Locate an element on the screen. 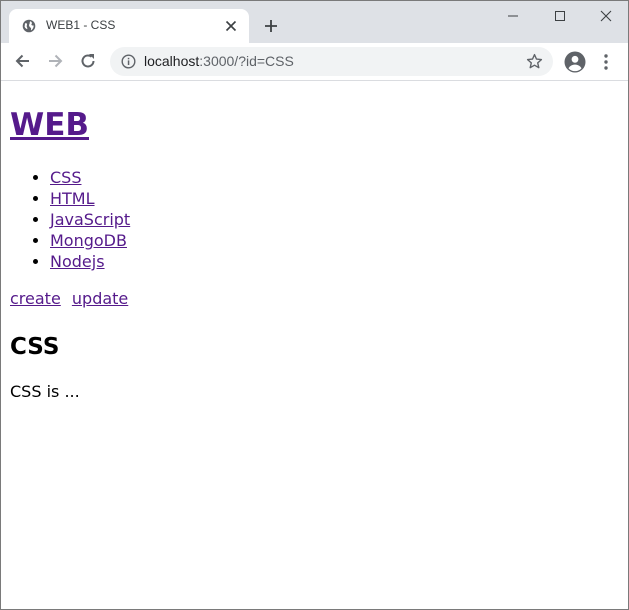 The height and width of the screenshot is (610, 629). address-bar: localhost:3000/?id=CSS is located at coordinates (331, 61).